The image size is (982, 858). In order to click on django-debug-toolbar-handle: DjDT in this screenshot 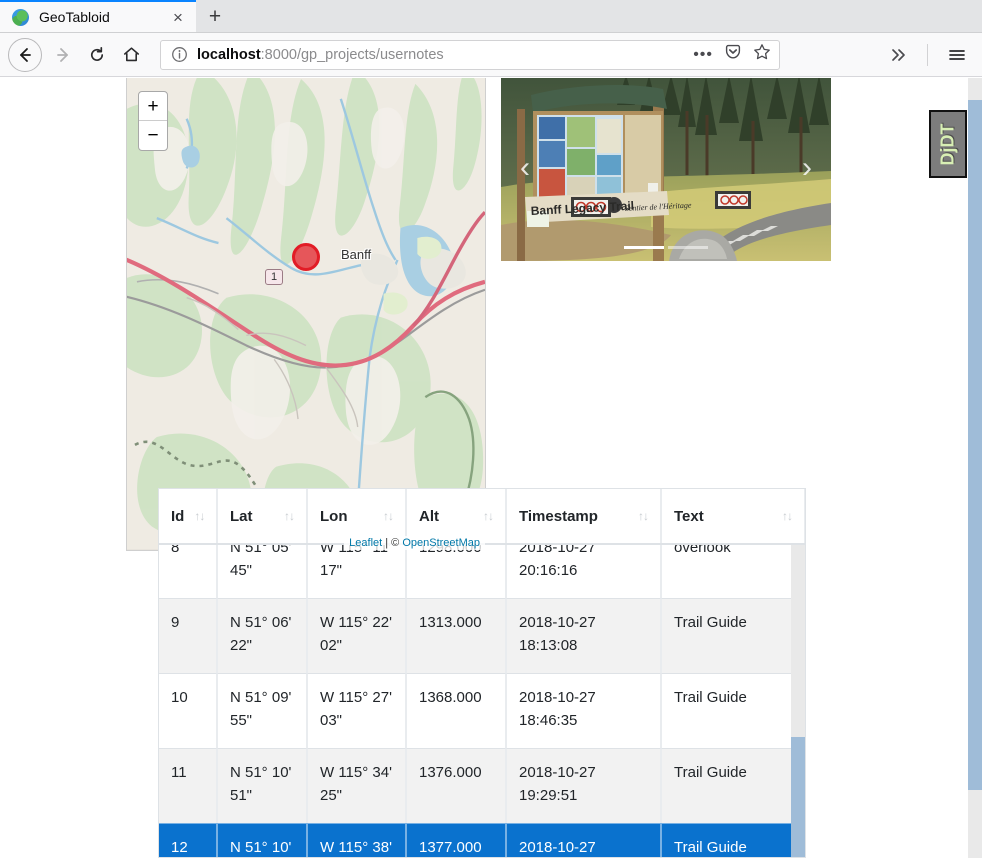, I will do `click(948, 144)`.